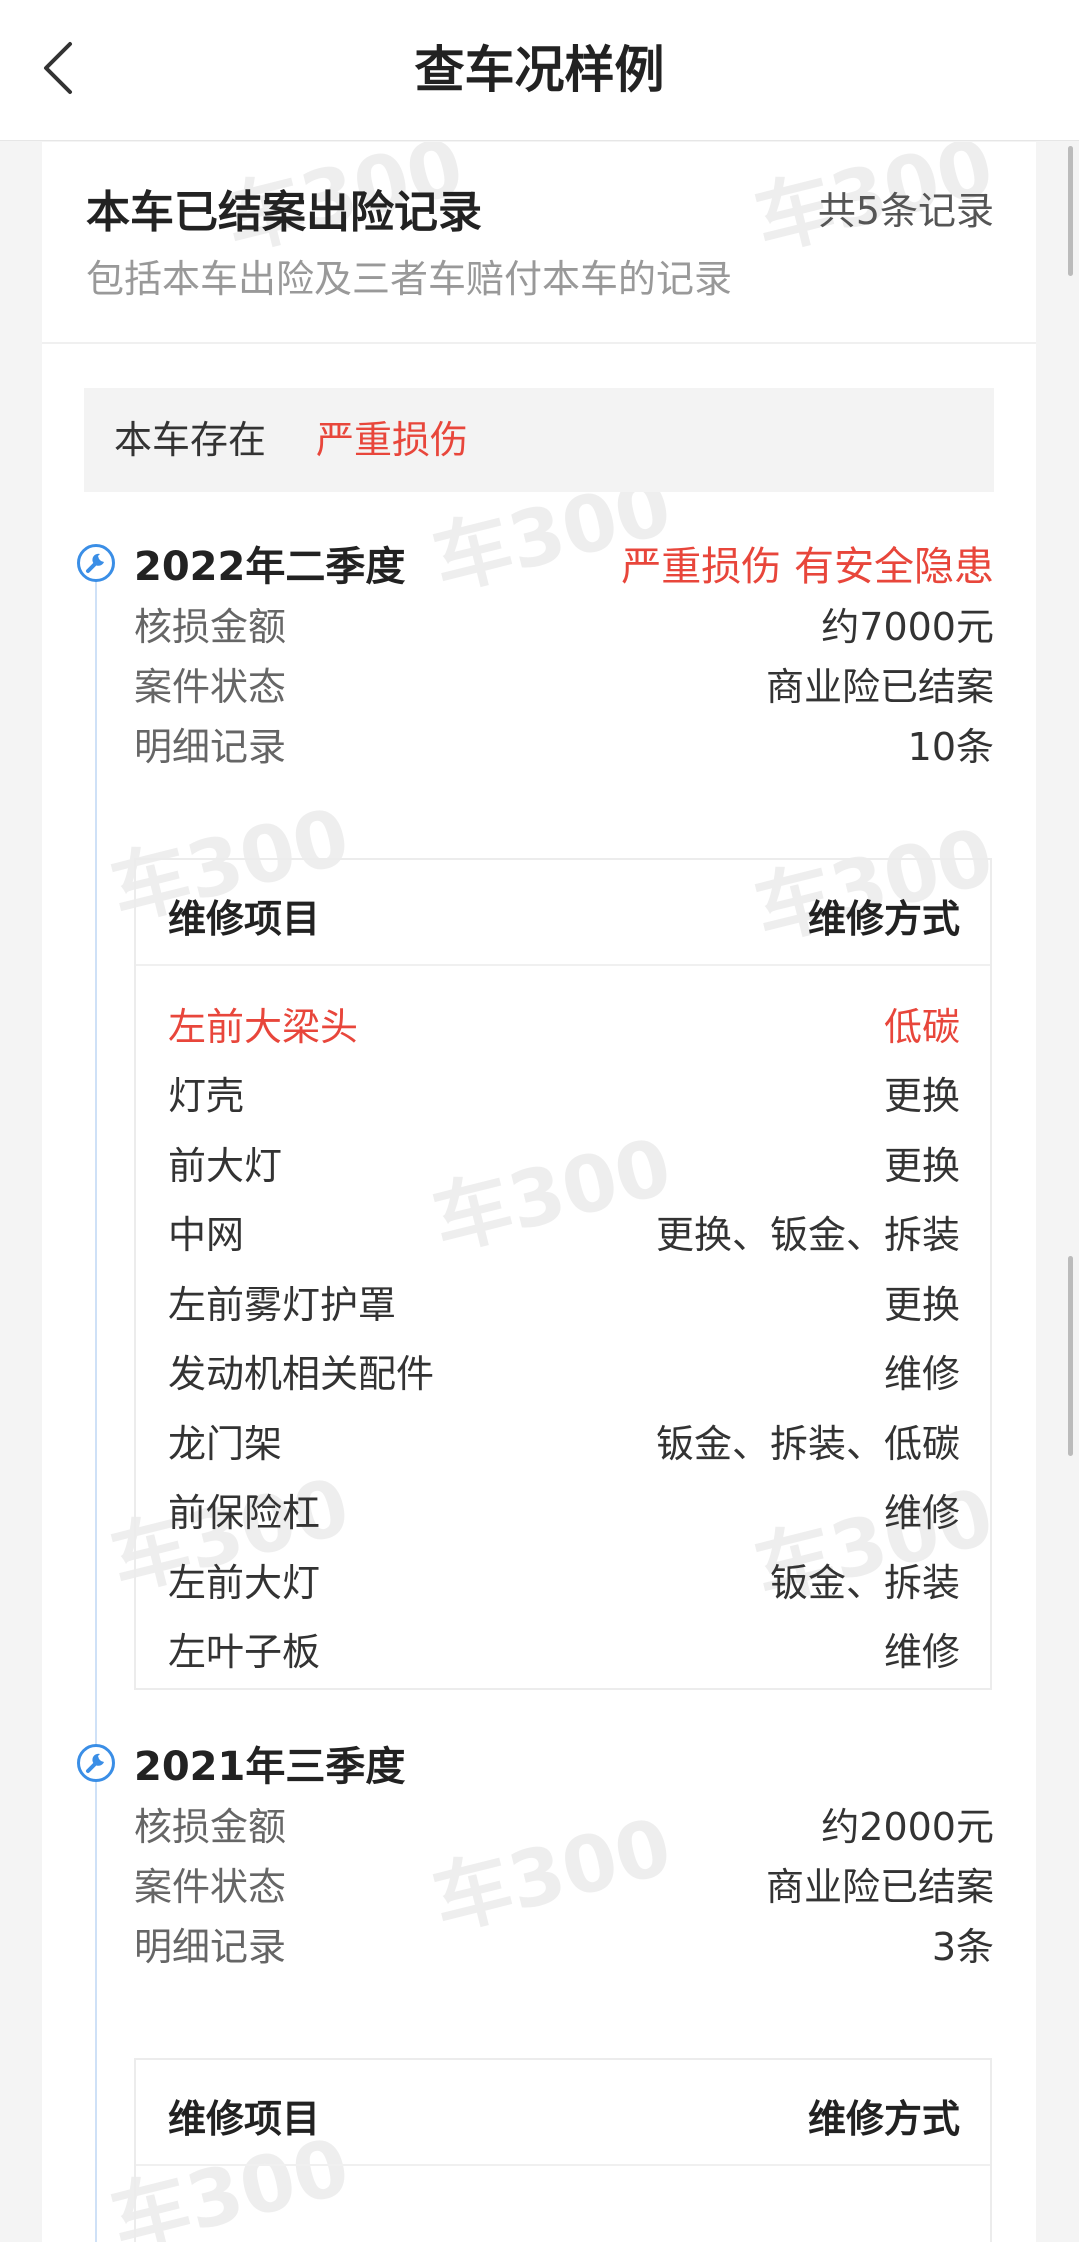 Image resolution: width=1079 pixels, height=2242 pixels. I want to click on safety-warning: 严重损伤 有安全隐患, so click(807, 567).